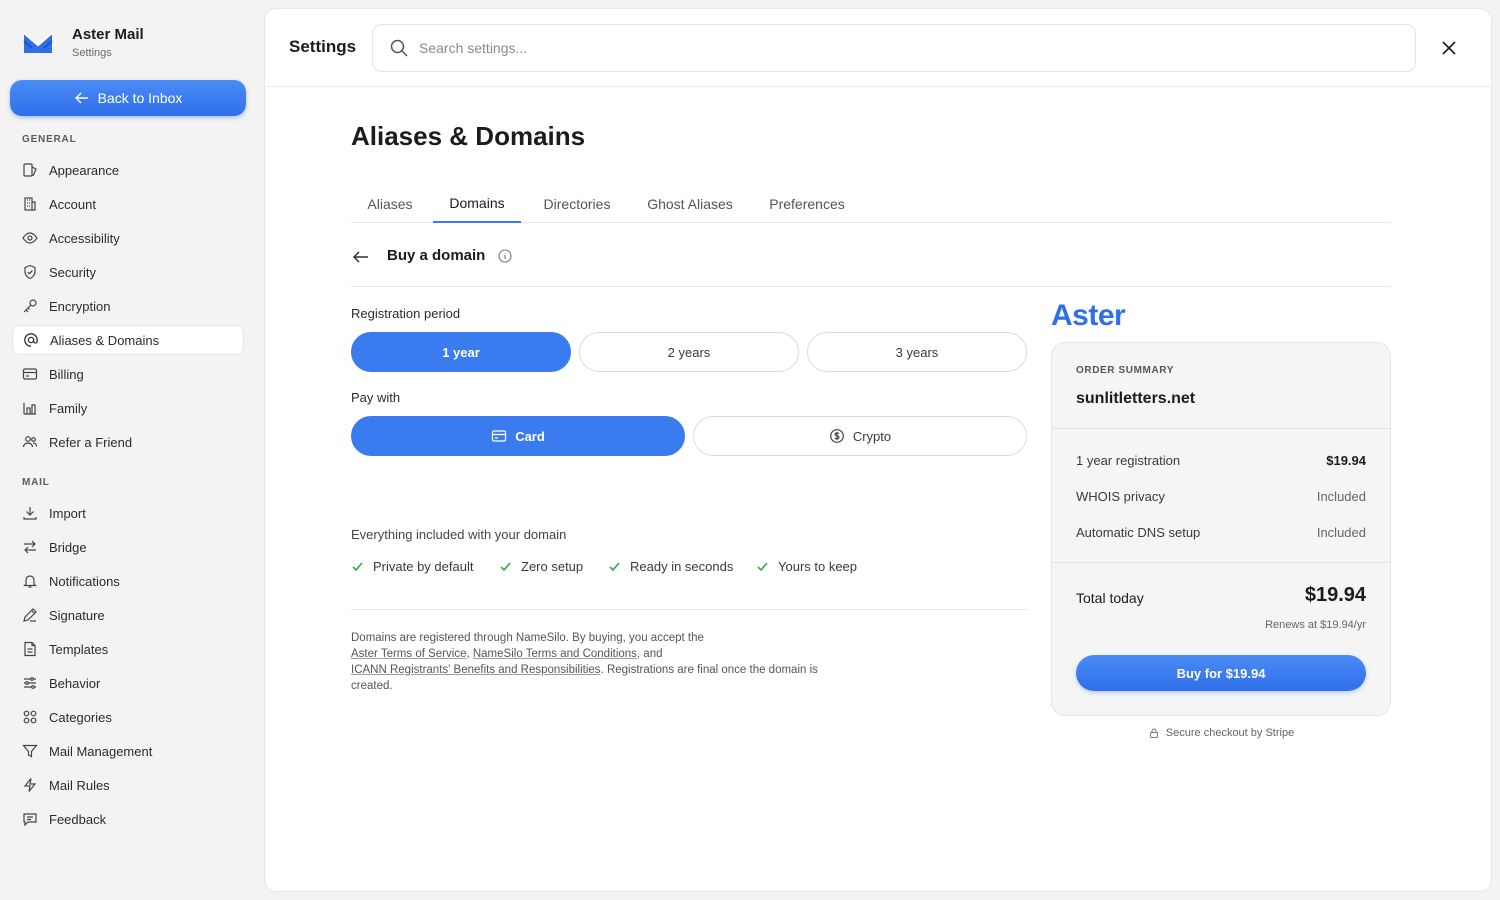 Image resolution: width=1500 pixels, height=900 pixels. Describe the element at coordinates (577, 204) in the screenshot. I see `tab-directories: Directories` at that location.